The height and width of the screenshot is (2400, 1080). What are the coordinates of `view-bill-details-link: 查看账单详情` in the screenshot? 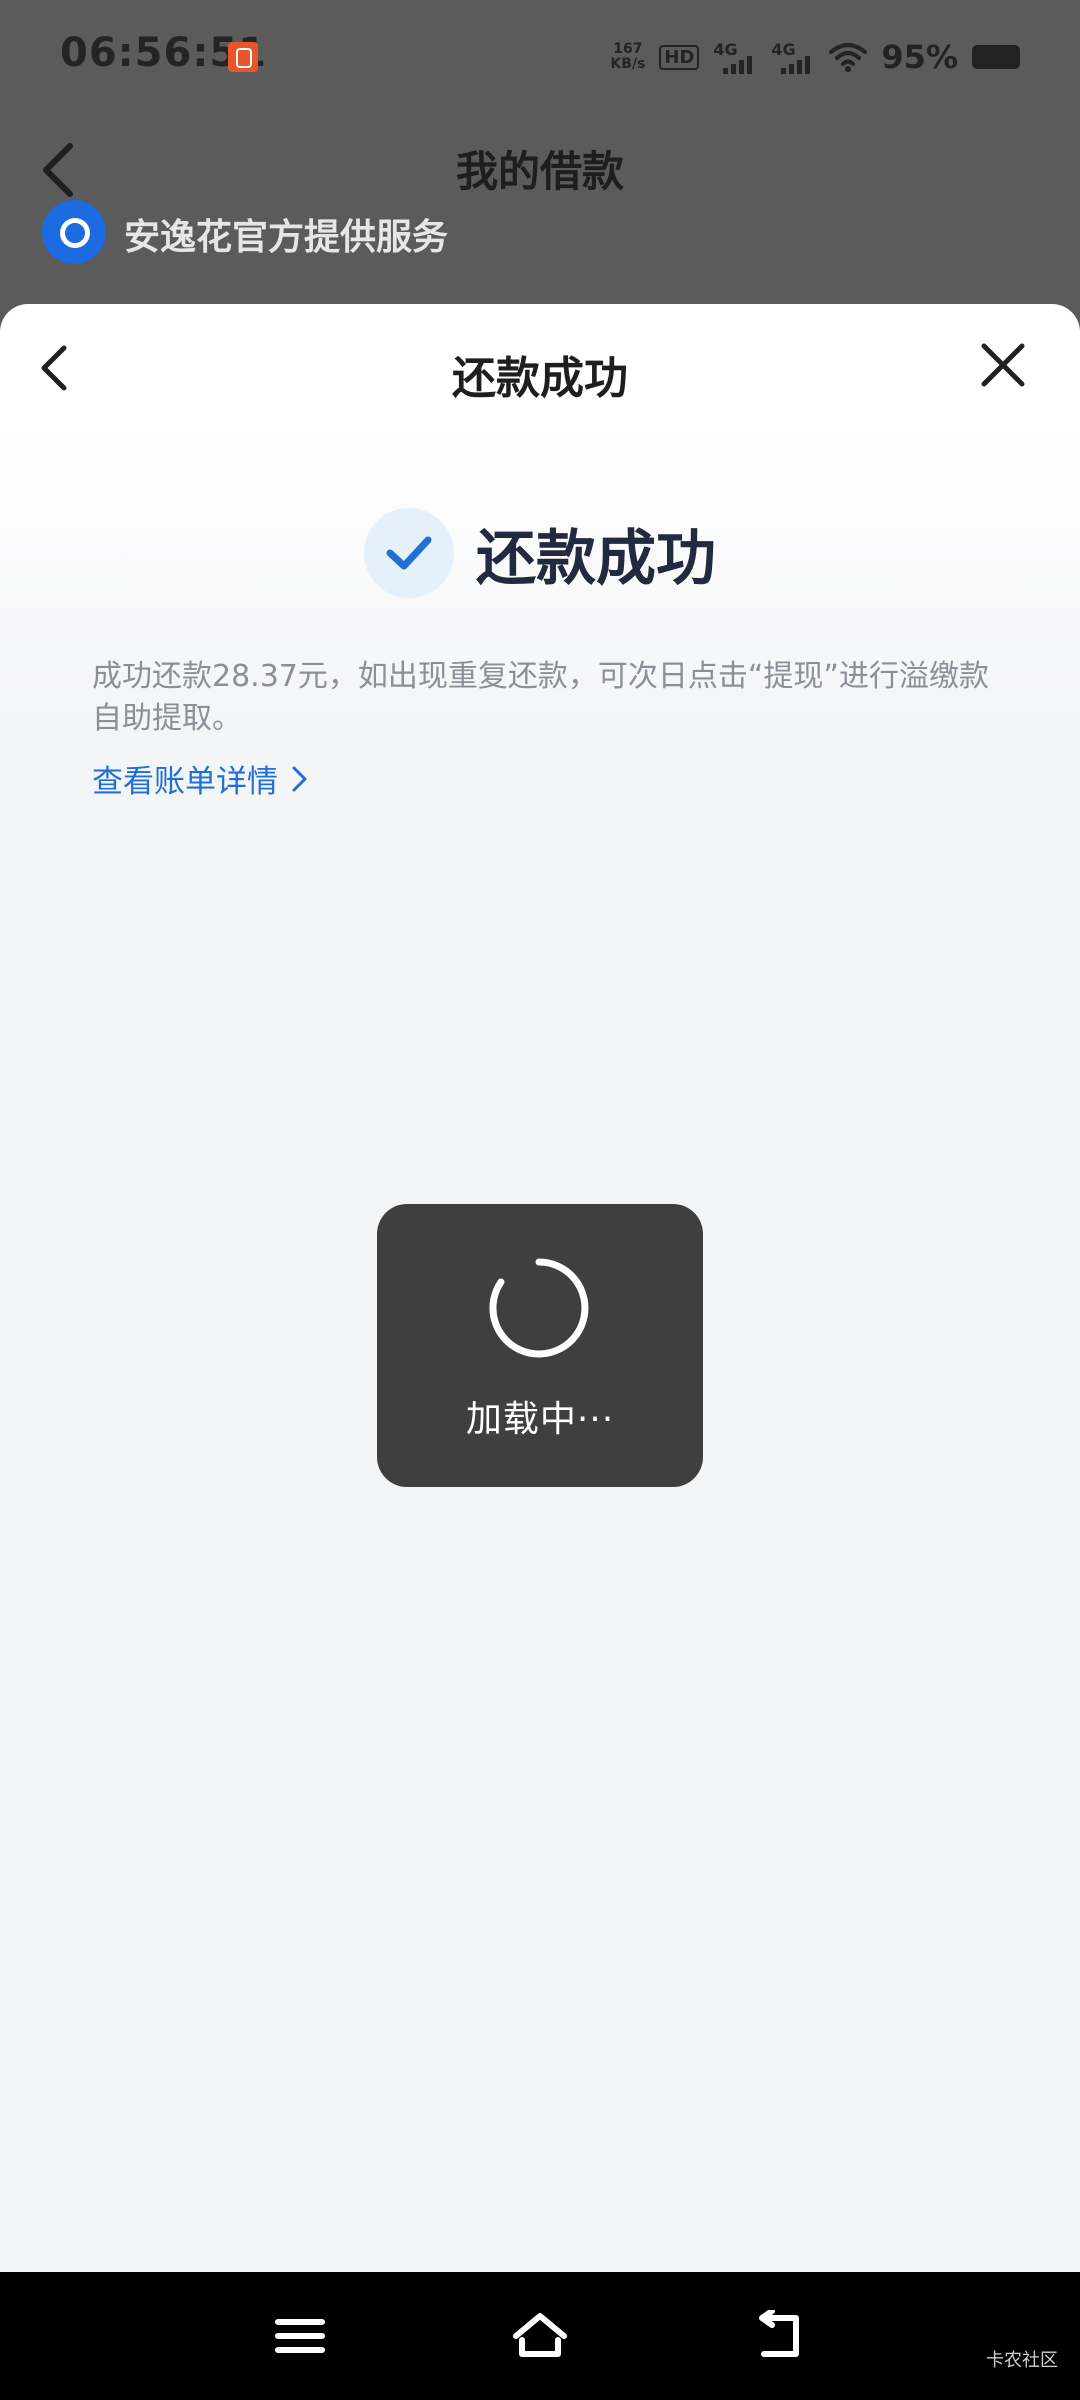 It's located at (201, 778).